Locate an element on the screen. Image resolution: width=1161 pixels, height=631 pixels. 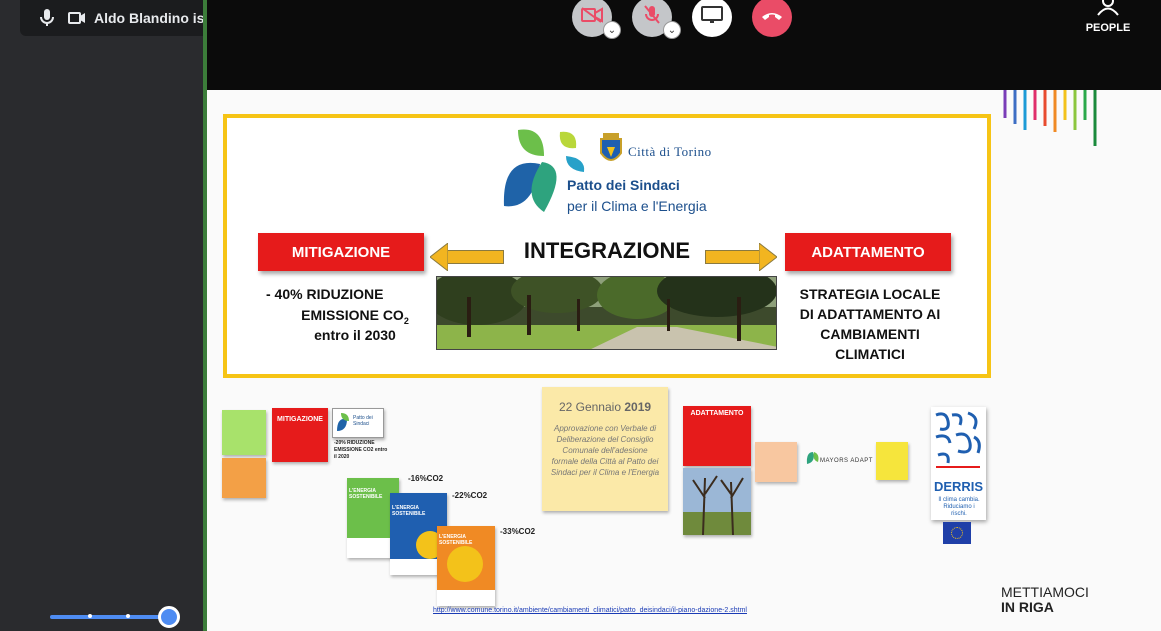
date-label: 22 Gennaio 2019 is located at coordinates (605, 407).